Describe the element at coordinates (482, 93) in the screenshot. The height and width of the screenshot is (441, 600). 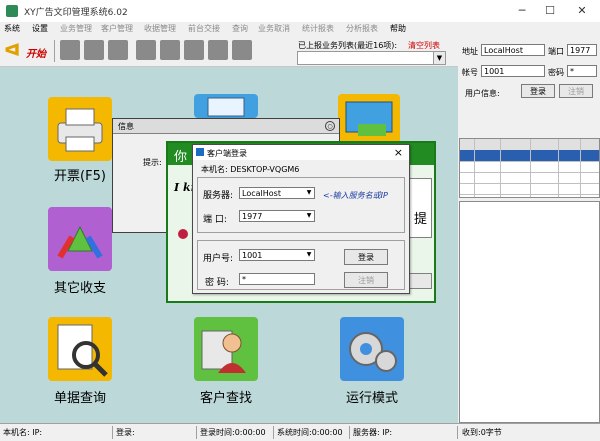
I see `user-info-label: 用户信息:` at that location.